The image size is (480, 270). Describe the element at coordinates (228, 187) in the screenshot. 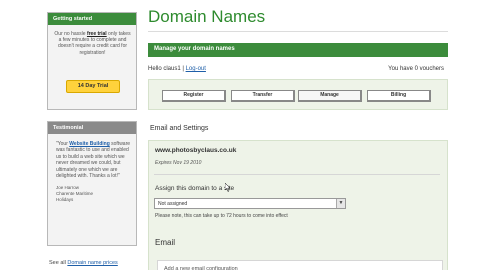

I see `mouse-pointer-icon` at that location.